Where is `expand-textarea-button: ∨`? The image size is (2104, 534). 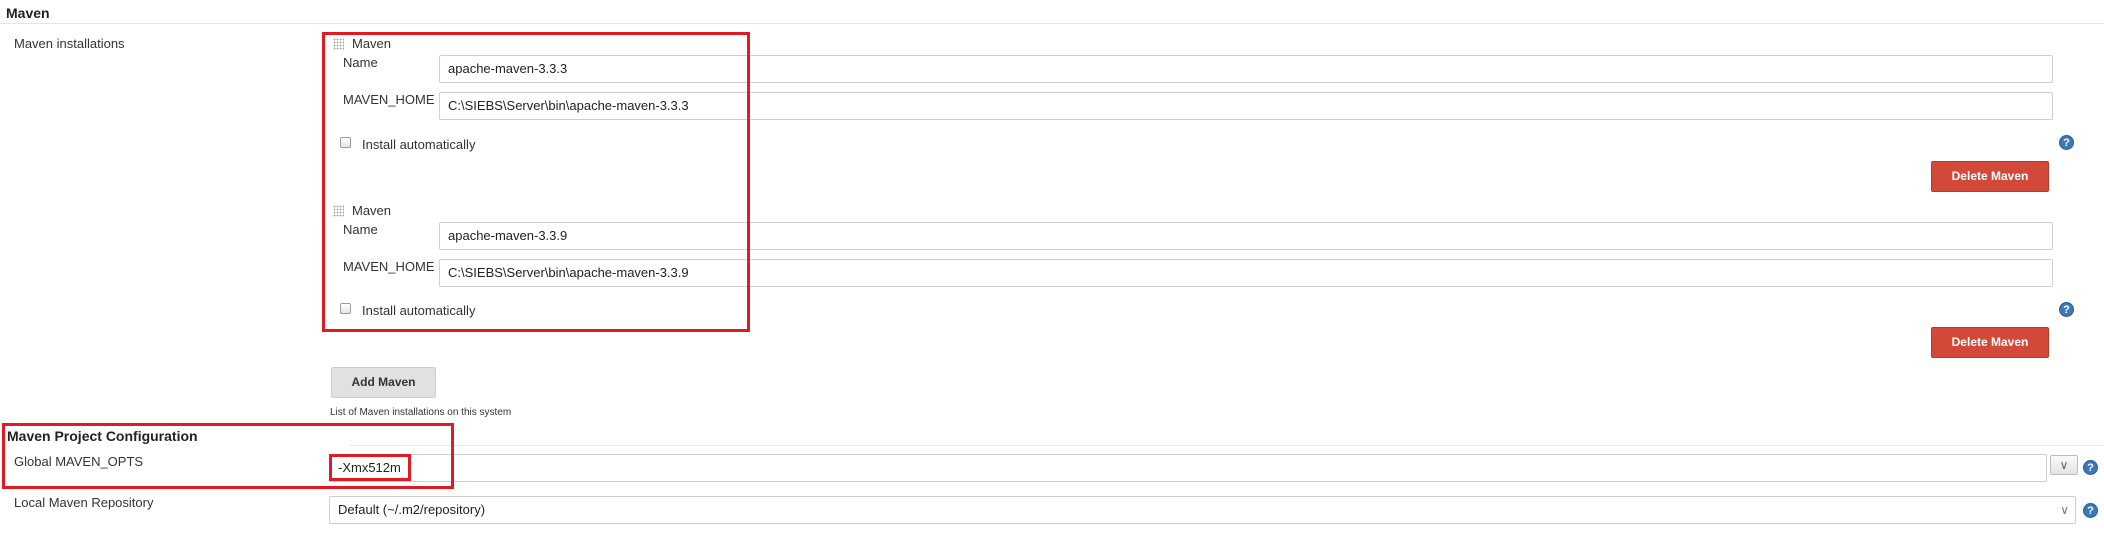
expand-textarea-button: ∨ is located at coordinates (2064, 465).